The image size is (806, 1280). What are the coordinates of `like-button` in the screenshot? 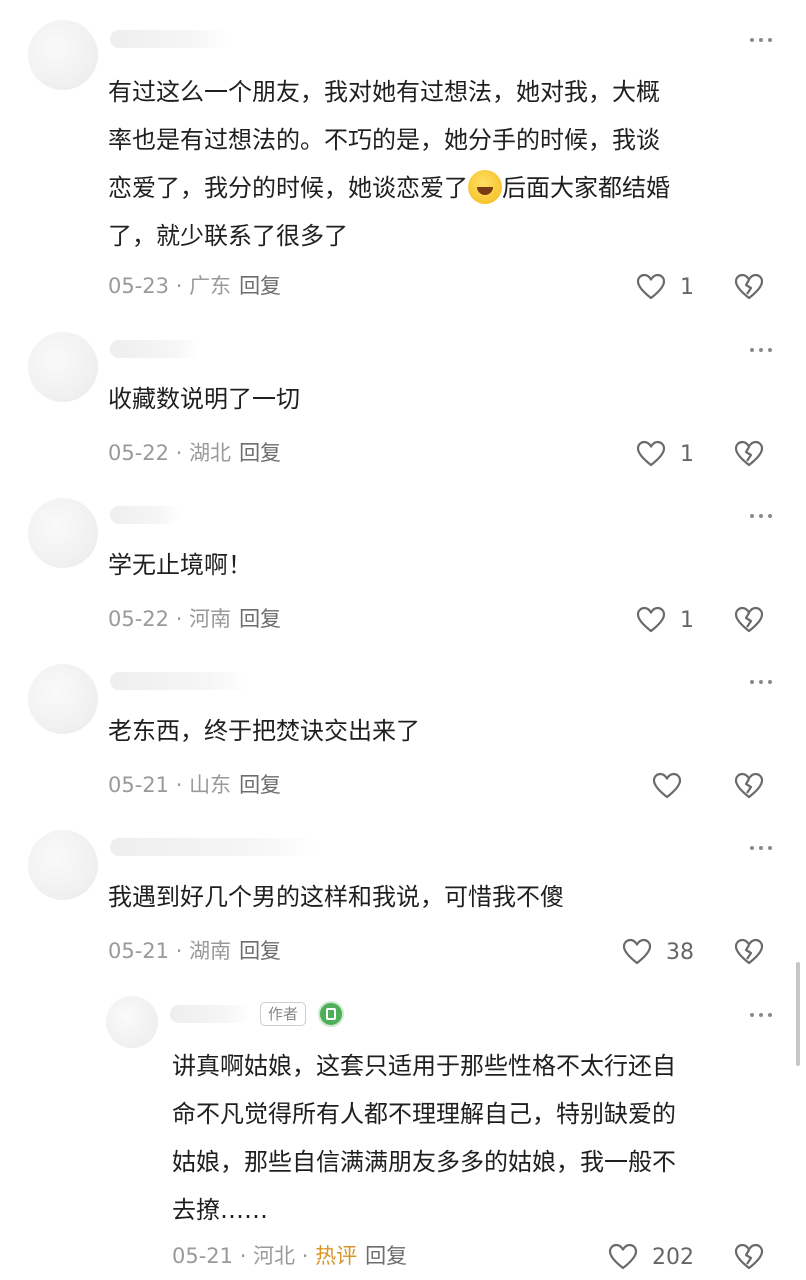 It's located at (667, 786).